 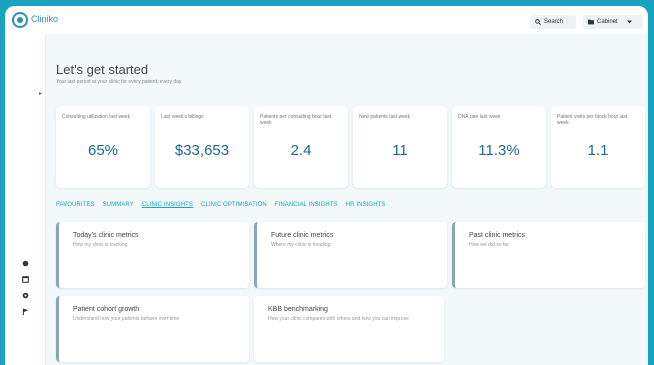 What do you see at coordinates (607, 22) in the screenshot?
I see `cabinet-dropdown-label: Cabinet` at bounding box center [607, 22].